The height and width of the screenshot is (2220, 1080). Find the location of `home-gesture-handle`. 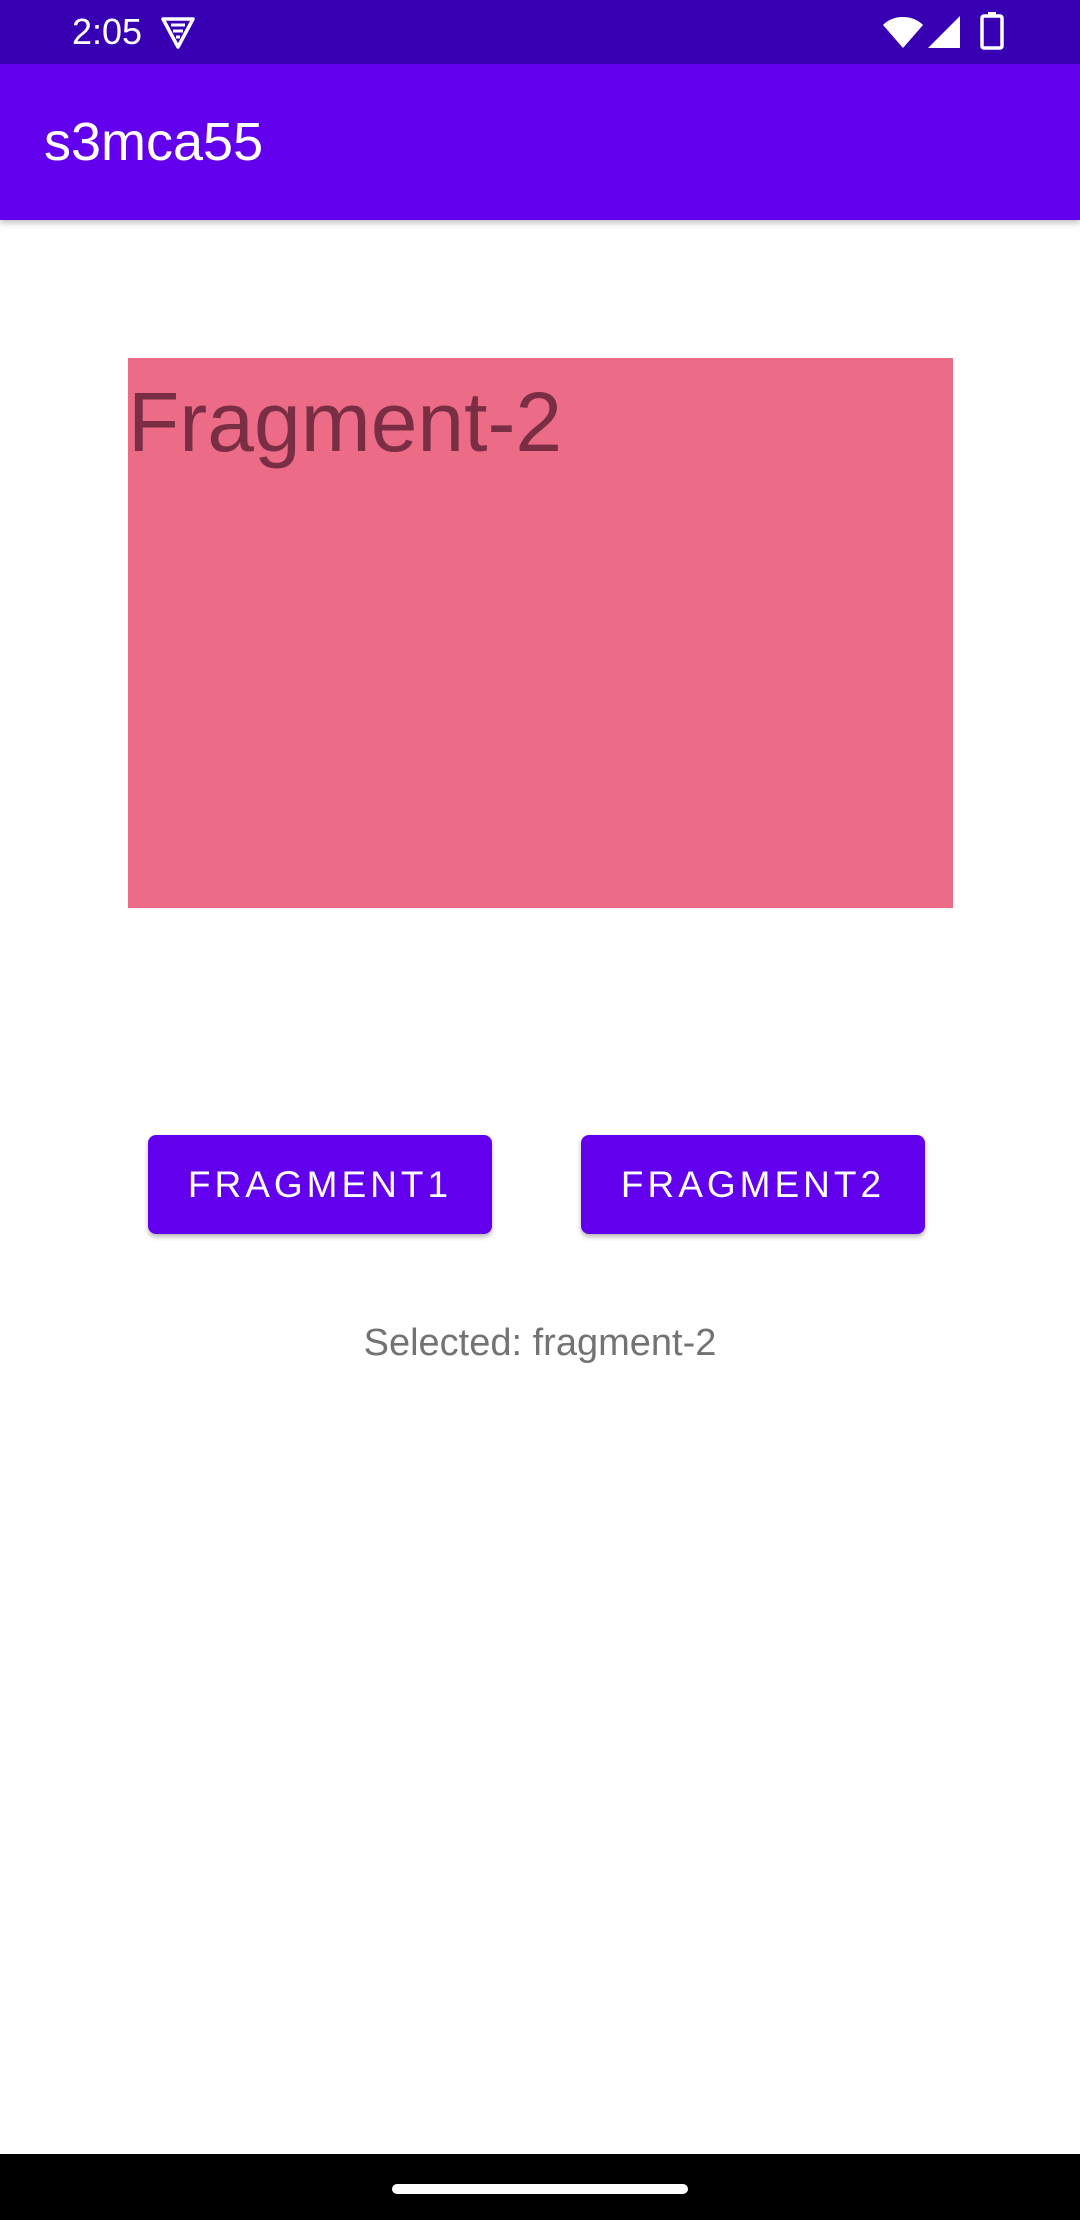

home-gesture-handle is located at coordinates (540, 2189).